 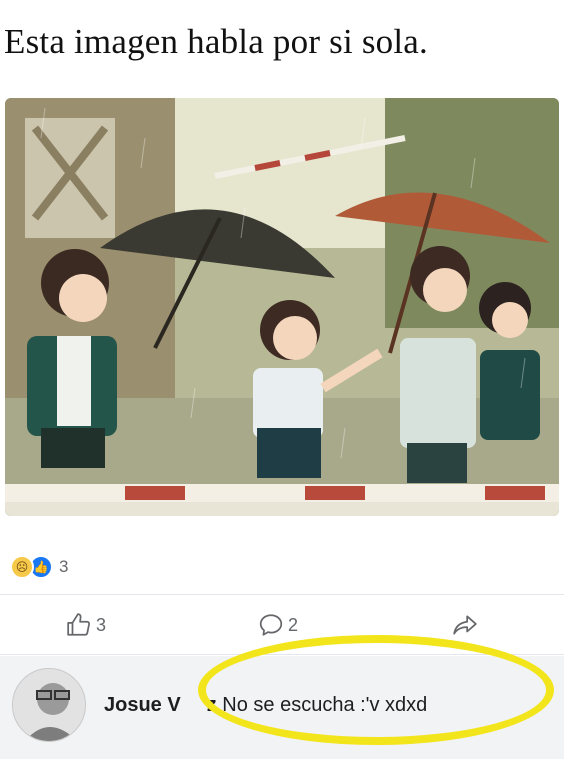 What do you see at coordinates (325, 705) in the screenshot?
I see `comment-body: No se escucha :'v xdxd` at bounding box center [325, 705].